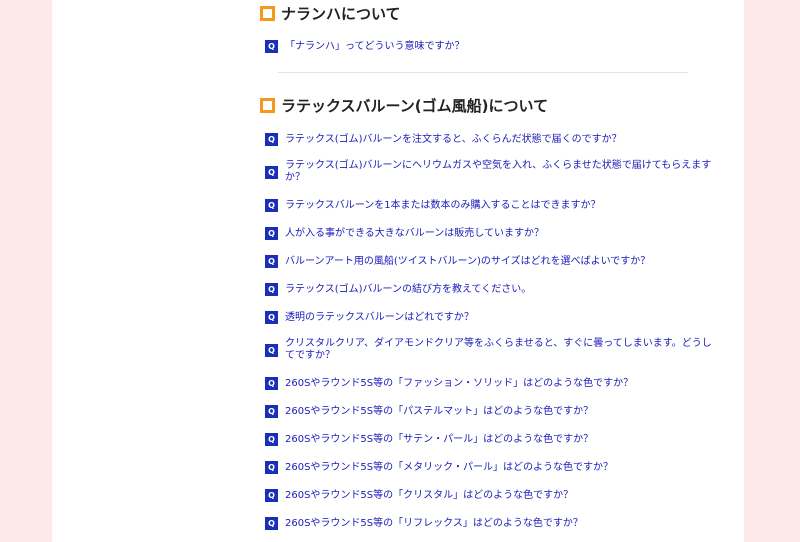  I want to click on faq-item: Q 260Sやラウンド5S等の「パステルマット」はどのような色ですか？, so click(490, 411).